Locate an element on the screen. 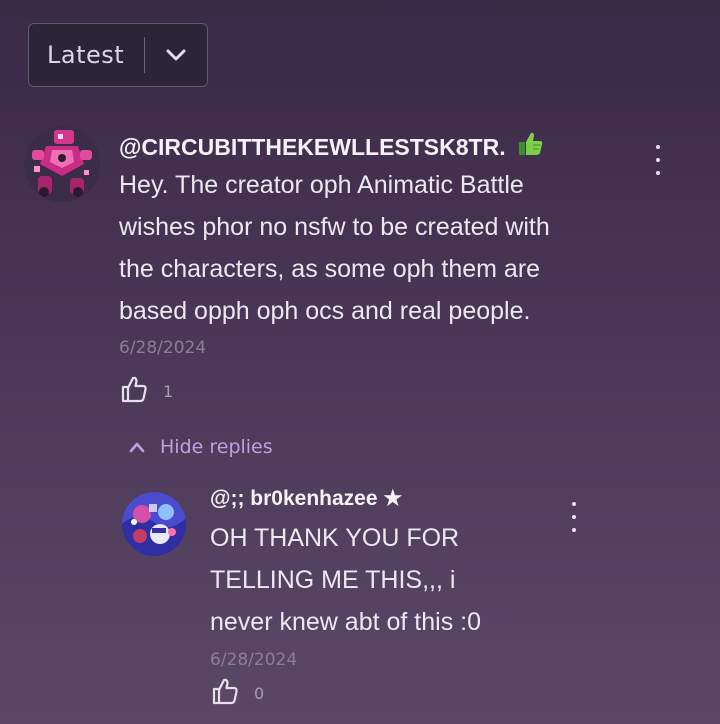 Image resolution: width=720 pixels, height=724 pixels. comment-line: Hey. The creator oph Animatic Battle is located at coordinates (321, 185).